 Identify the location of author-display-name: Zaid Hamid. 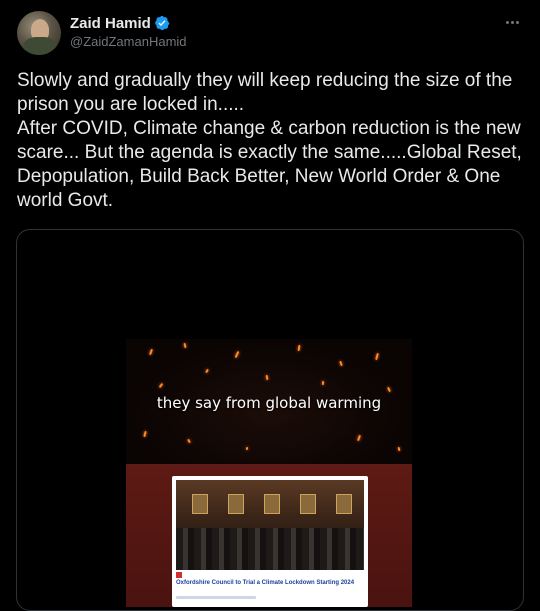
(110, 23).